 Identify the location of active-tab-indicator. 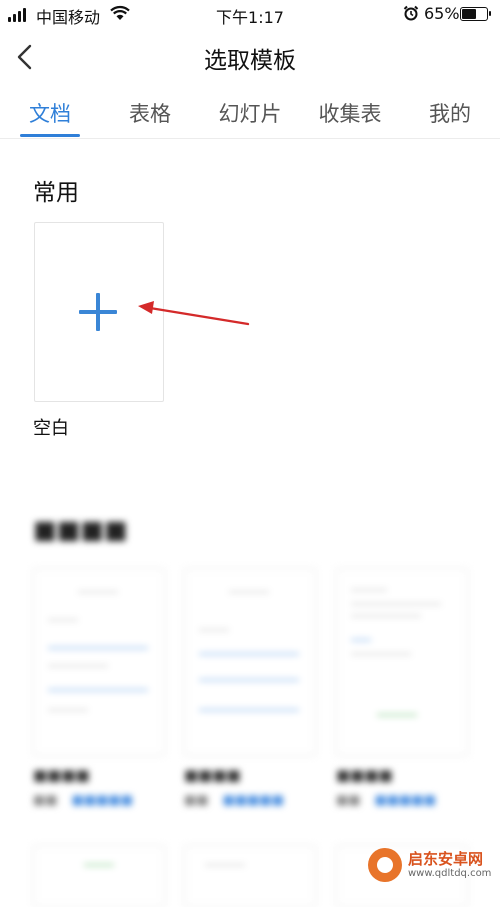
(50, 135).